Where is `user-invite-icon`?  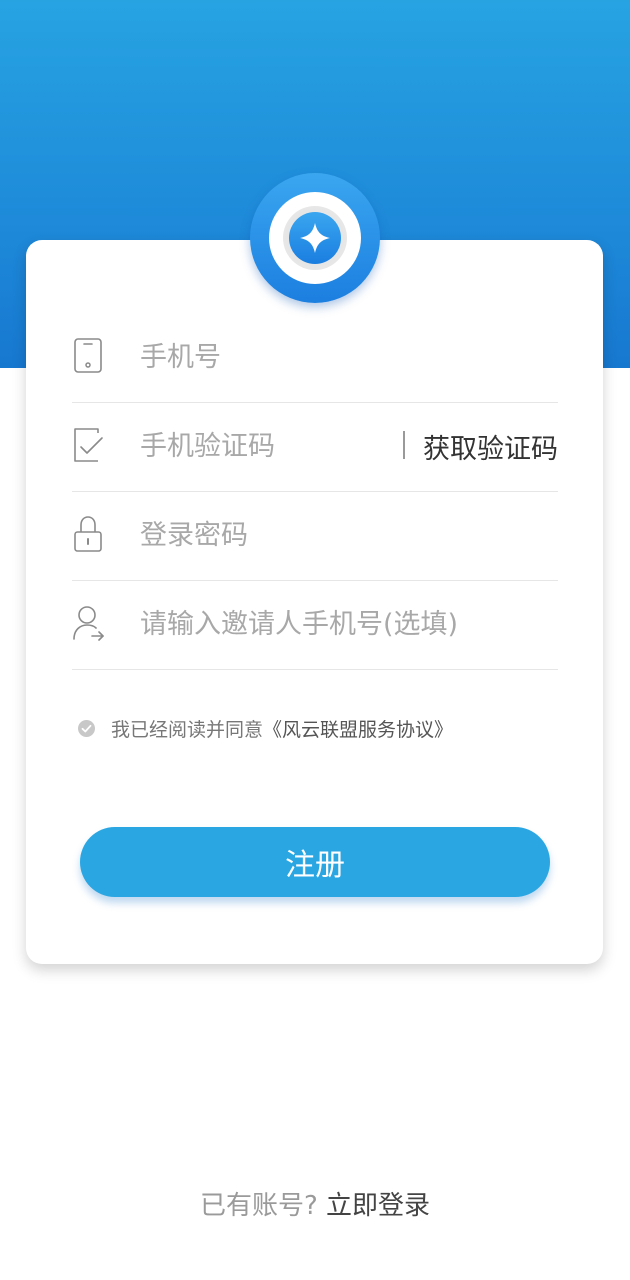 user-invite-icon is located at coordinates (89, 623).